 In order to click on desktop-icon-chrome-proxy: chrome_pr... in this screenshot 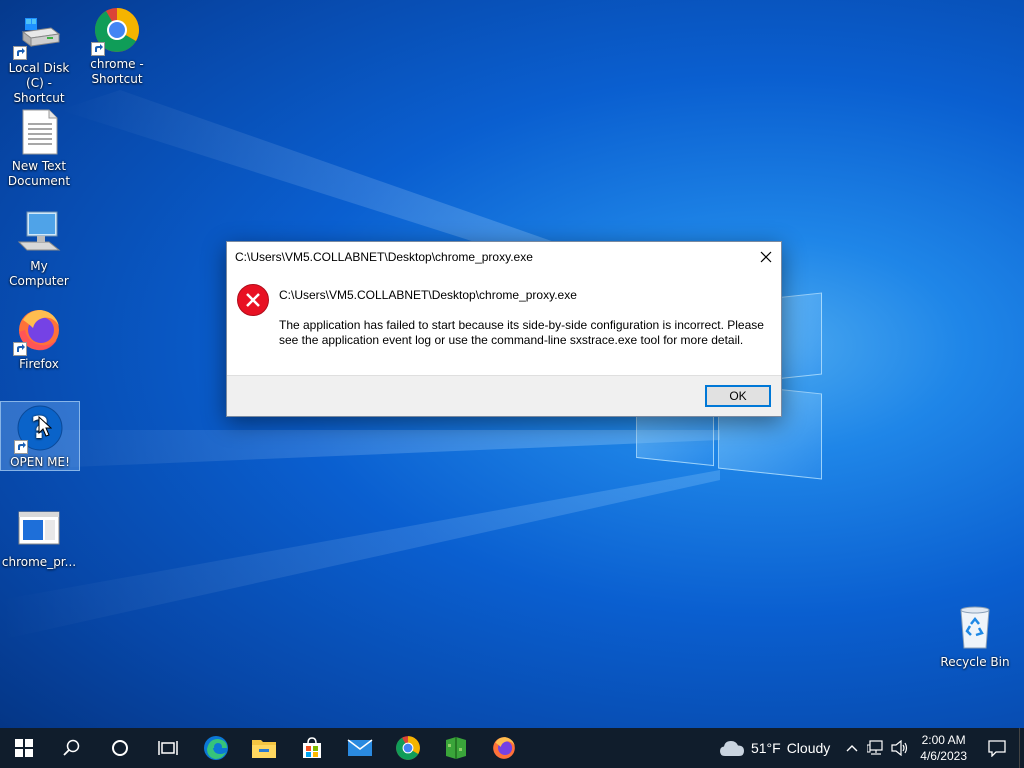, I will do `click(39, 537)`.